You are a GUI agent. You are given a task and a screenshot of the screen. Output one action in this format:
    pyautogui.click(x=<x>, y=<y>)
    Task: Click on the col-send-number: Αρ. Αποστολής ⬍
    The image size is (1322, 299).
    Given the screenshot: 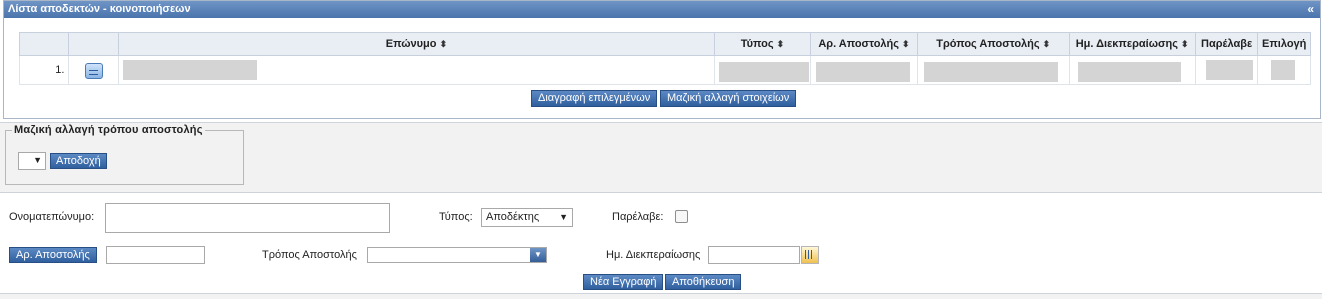 What is the action you would take?
    pyautogui.click(x=864, y=44)
    